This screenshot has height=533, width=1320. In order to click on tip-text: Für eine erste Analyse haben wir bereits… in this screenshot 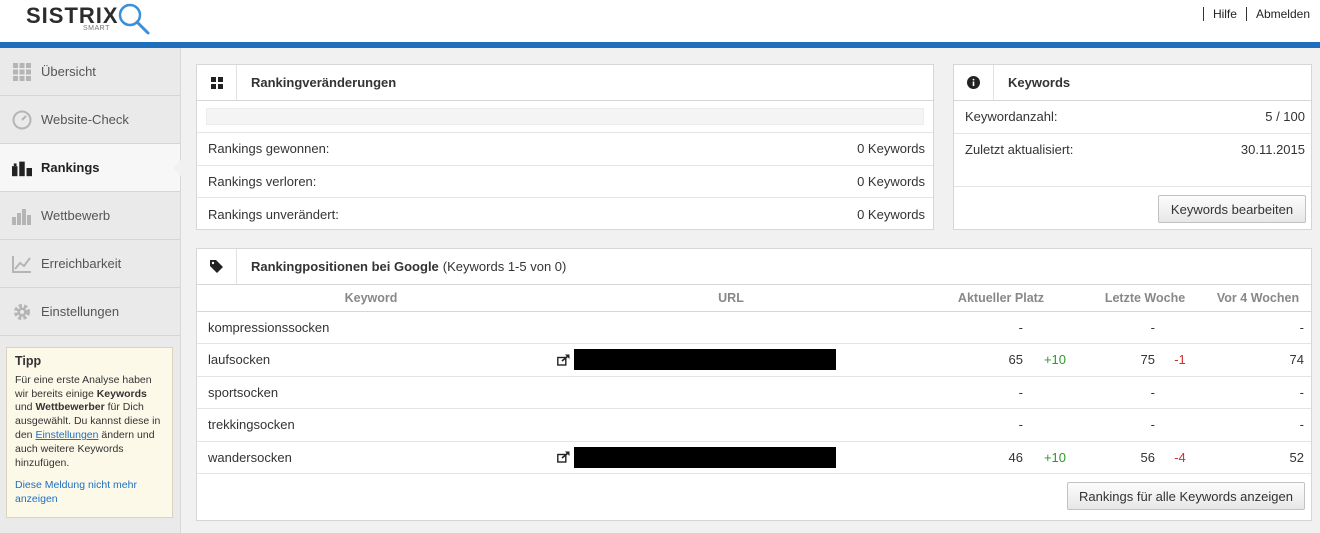, I will do `click(88, 421)`.